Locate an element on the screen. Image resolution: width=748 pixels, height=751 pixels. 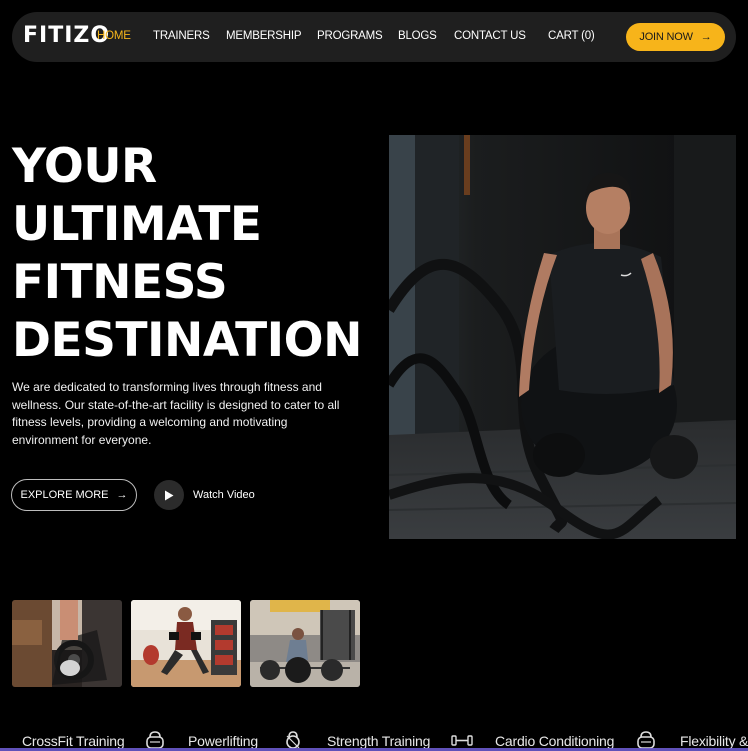
join-now-label: JOIN NOW is located at coordinates (666, 37).